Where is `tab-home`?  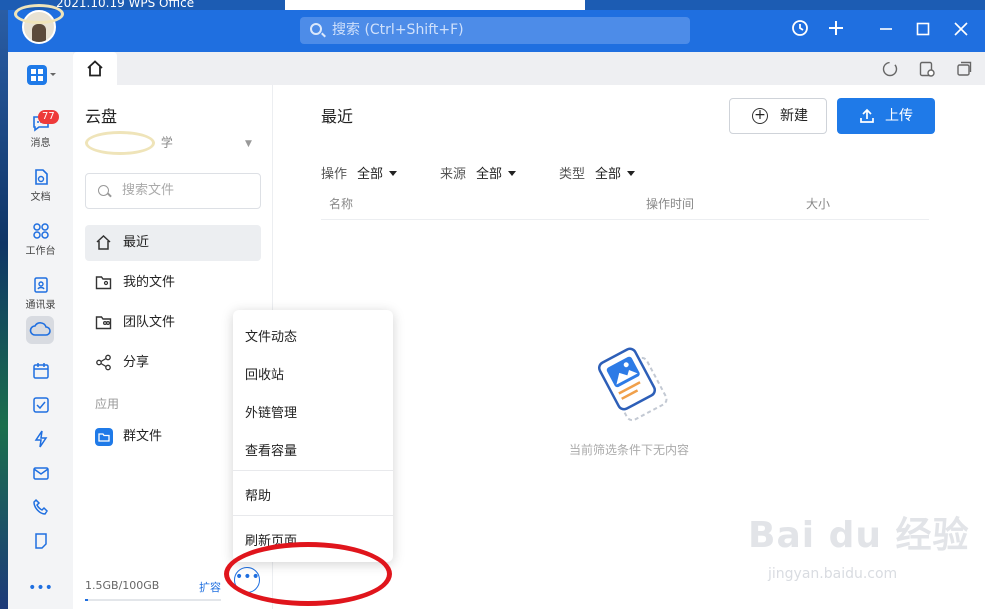 tab-home is located at coordinates (95, 68).